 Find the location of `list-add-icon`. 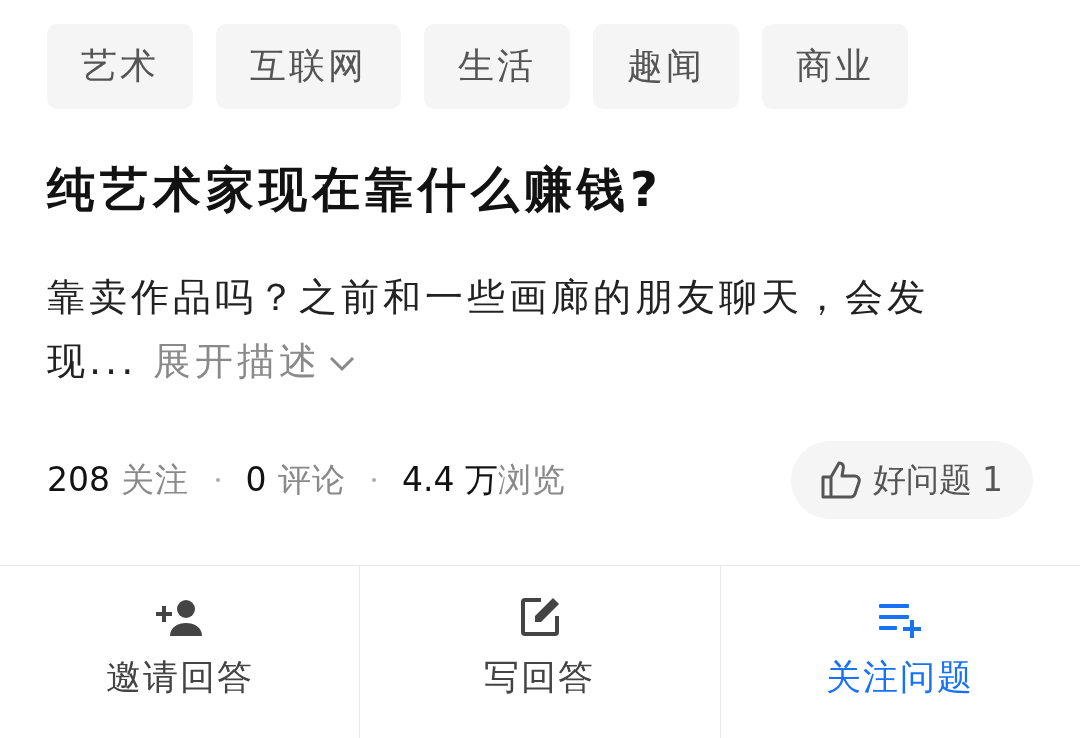

list-add-icon is located at coordinates (900, 619).